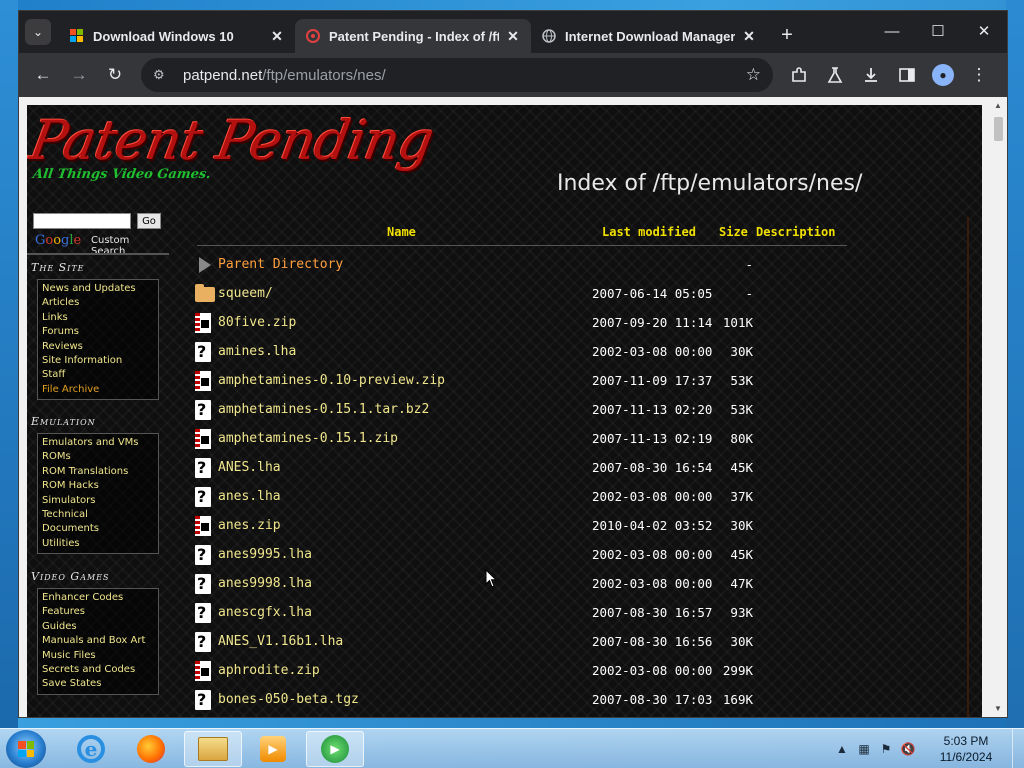 The image size is (1024, 768). What do you see at coordinates (280, 264) in the screenshot?
I see `file-link: Parent Directory` at bounding box center [280, 264].